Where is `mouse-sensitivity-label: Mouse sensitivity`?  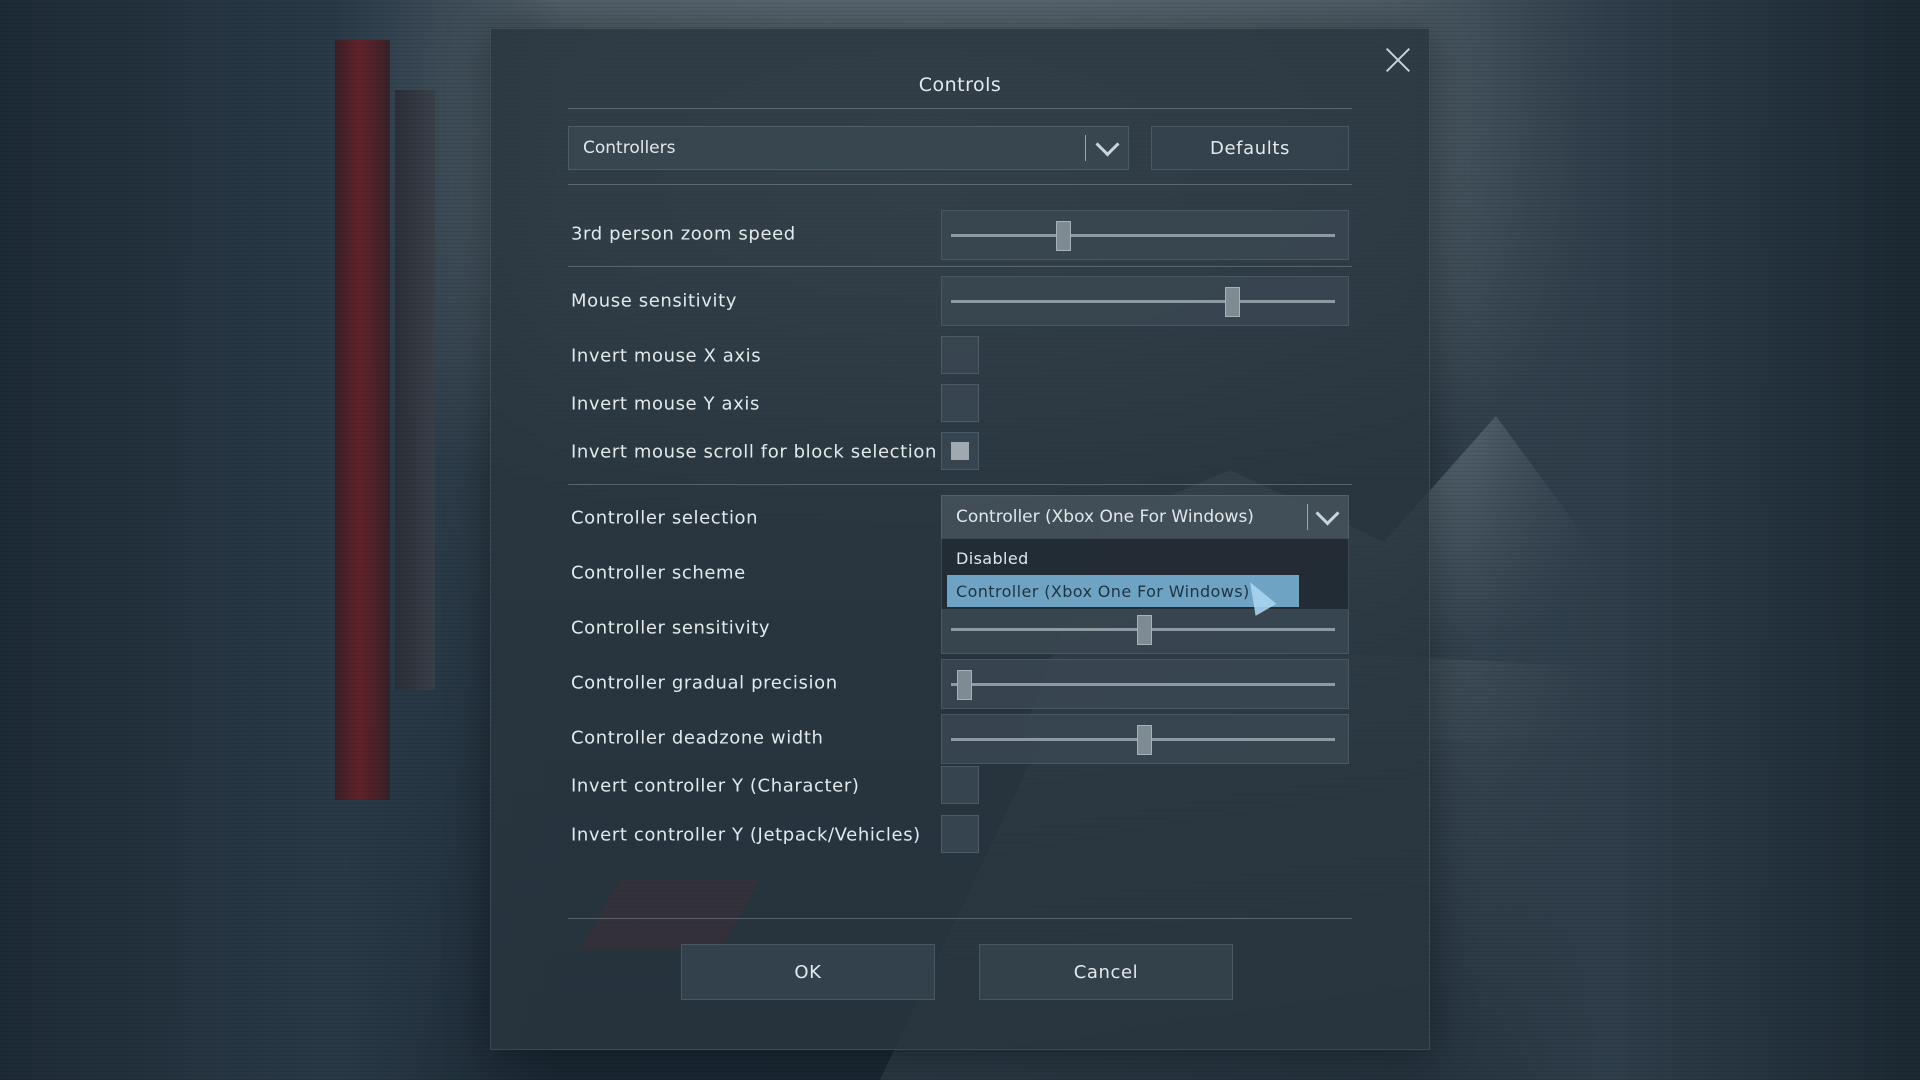 mouse-sensitivity-label: Mouse sensitivity is located at coordinates (654, 301).